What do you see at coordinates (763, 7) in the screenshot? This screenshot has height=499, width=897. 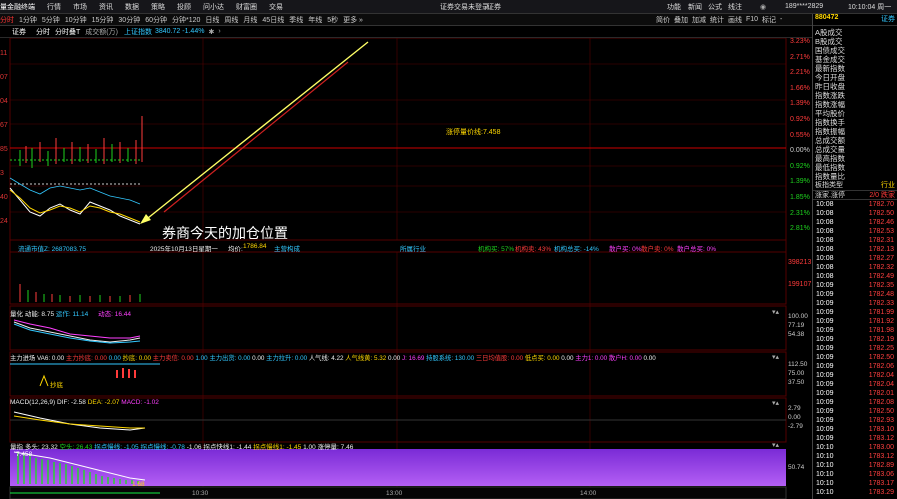 I see `user-icon: ◉` at bounding box center [763, 7].